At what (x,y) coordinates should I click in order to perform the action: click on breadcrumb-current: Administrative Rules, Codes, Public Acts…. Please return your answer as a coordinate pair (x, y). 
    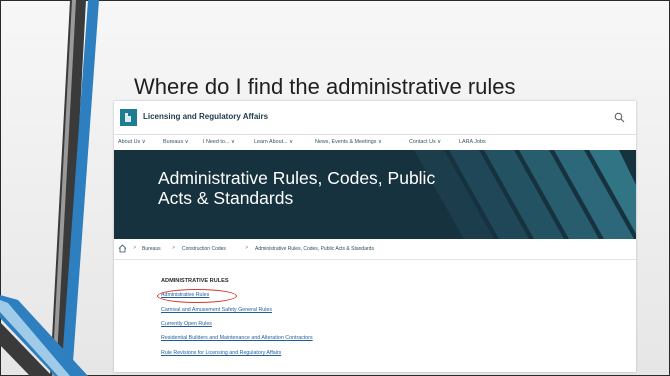
    Looking at the image, I should click on (314, 249).